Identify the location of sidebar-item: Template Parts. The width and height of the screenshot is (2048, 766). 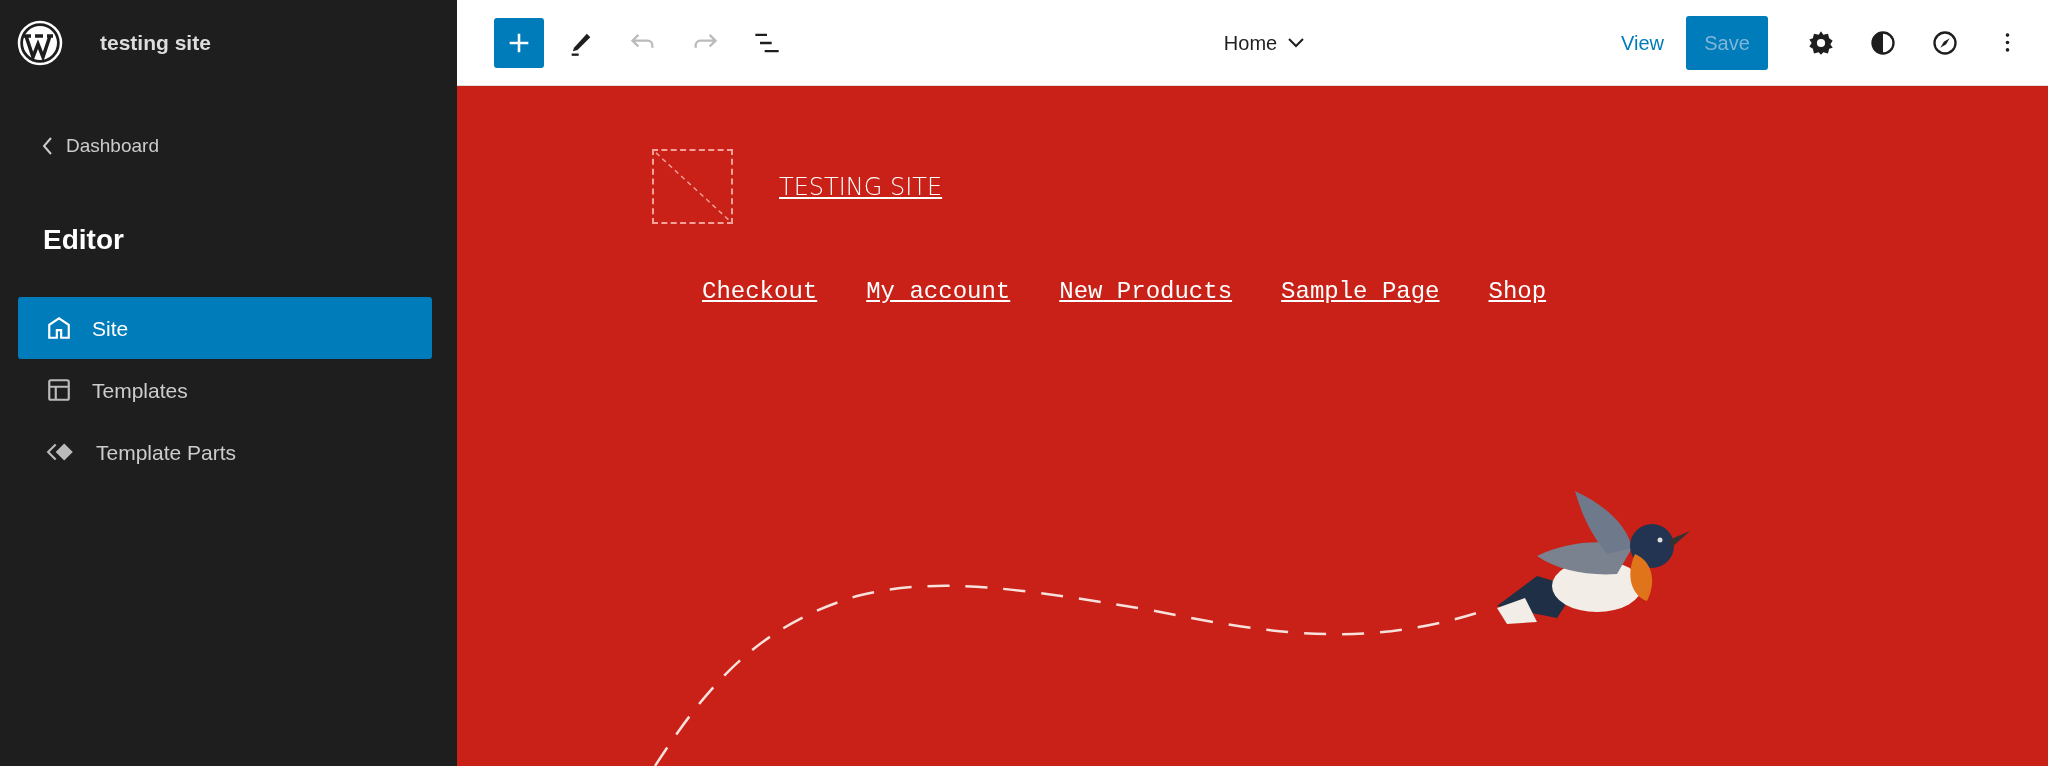
(225, 452).